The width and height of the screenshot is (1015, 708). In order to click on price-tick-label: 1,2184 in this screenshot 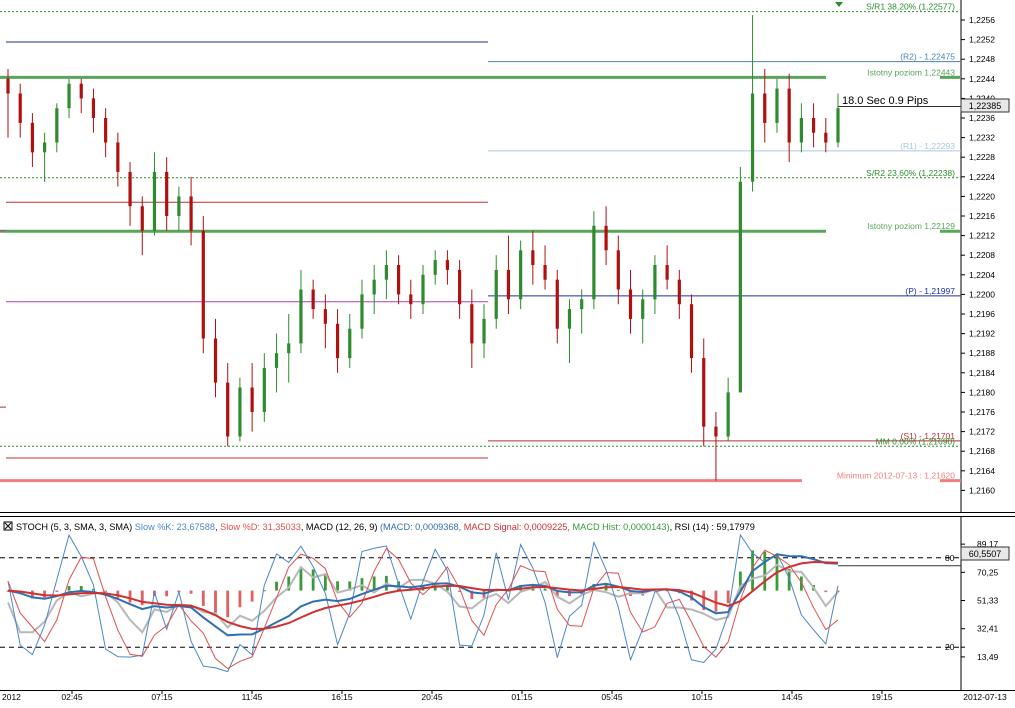, I will do `click(982, 373)`.